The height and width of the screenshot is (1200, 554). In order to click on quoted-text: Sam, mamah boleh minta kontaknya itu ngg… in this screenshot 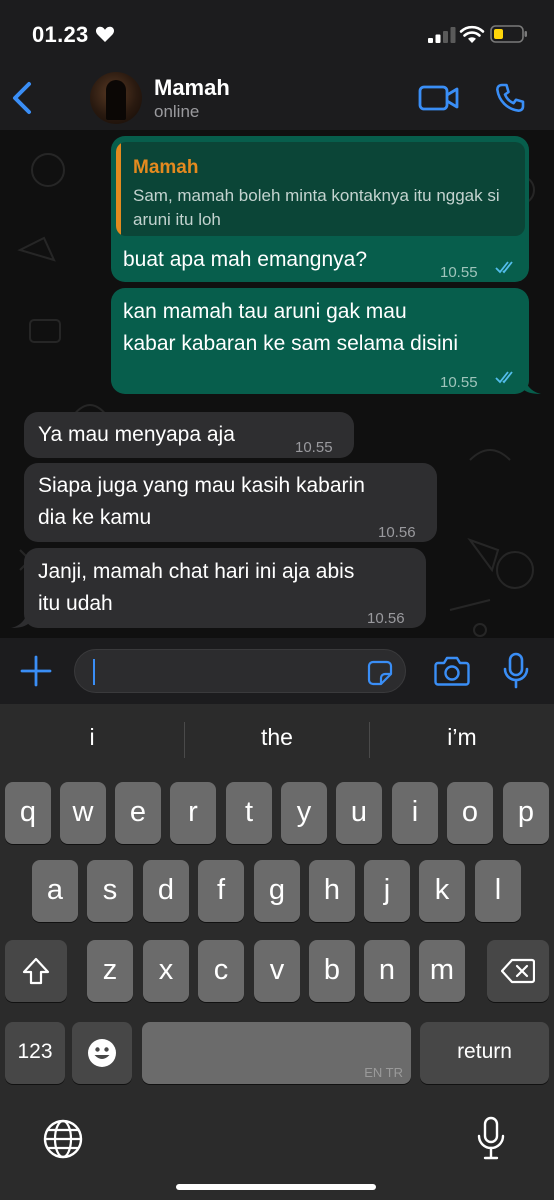, I will do `click(316, 207)`.